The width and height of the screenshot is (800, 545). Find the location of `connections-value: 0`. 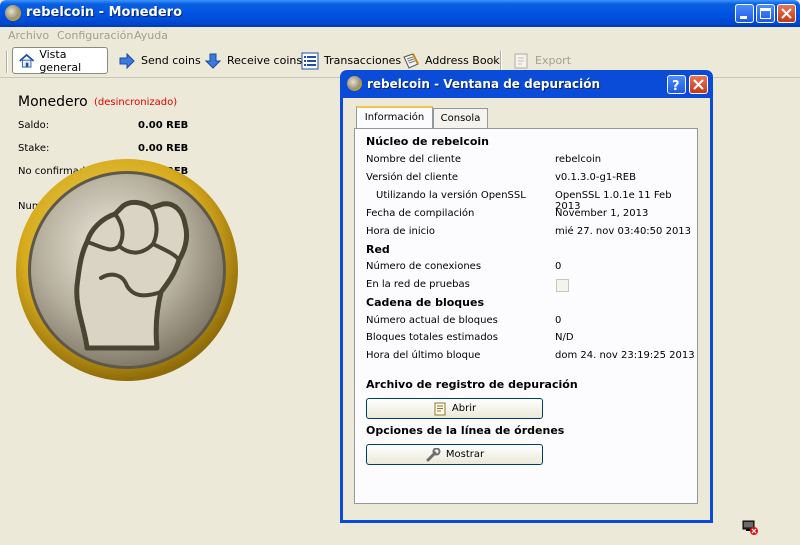

connections-value: 0 is located at coordinates (558, 266).